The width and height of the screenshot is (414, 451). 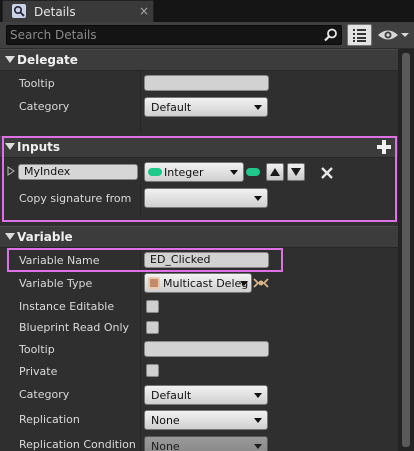 I want to click on category-delegate: Delegate, so click(x=199, y=60).